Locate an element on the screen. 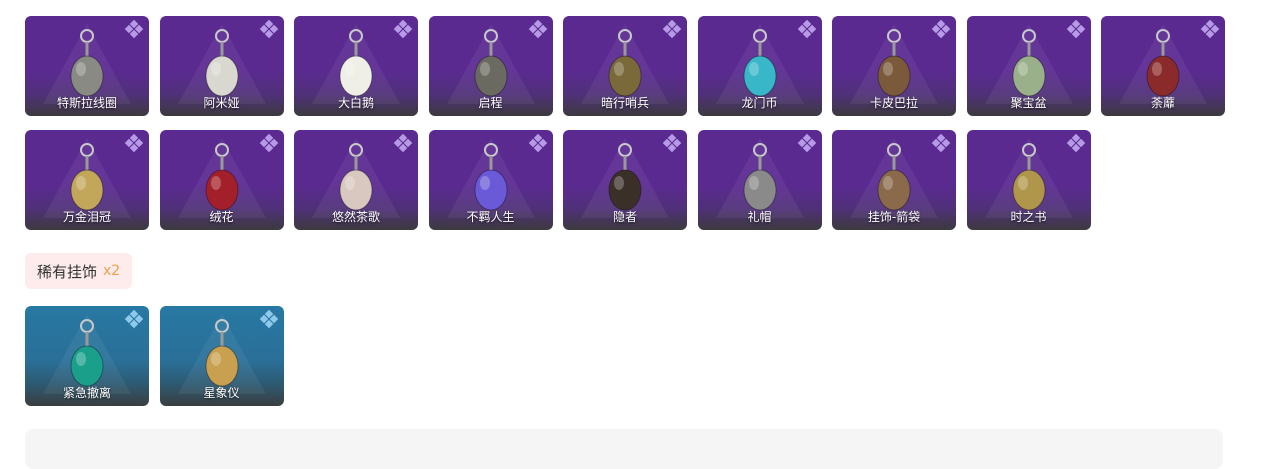 The width and height of the screenshot is (1283, 469). rare-section-header: 稀有挂饰 x2 is located at coordinates (79, 271).